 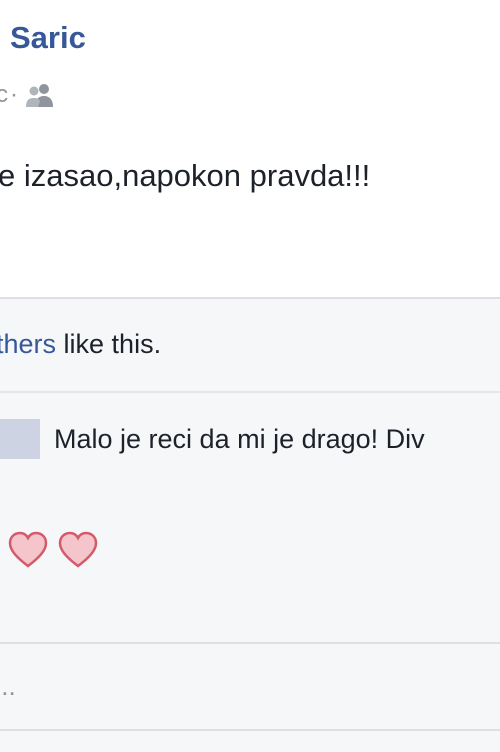 What do you see at coordinates (185, 175) in the screenshot?
I see `post-message: e izasao,napokon pravda!!!` at bounding box center [185, 175].